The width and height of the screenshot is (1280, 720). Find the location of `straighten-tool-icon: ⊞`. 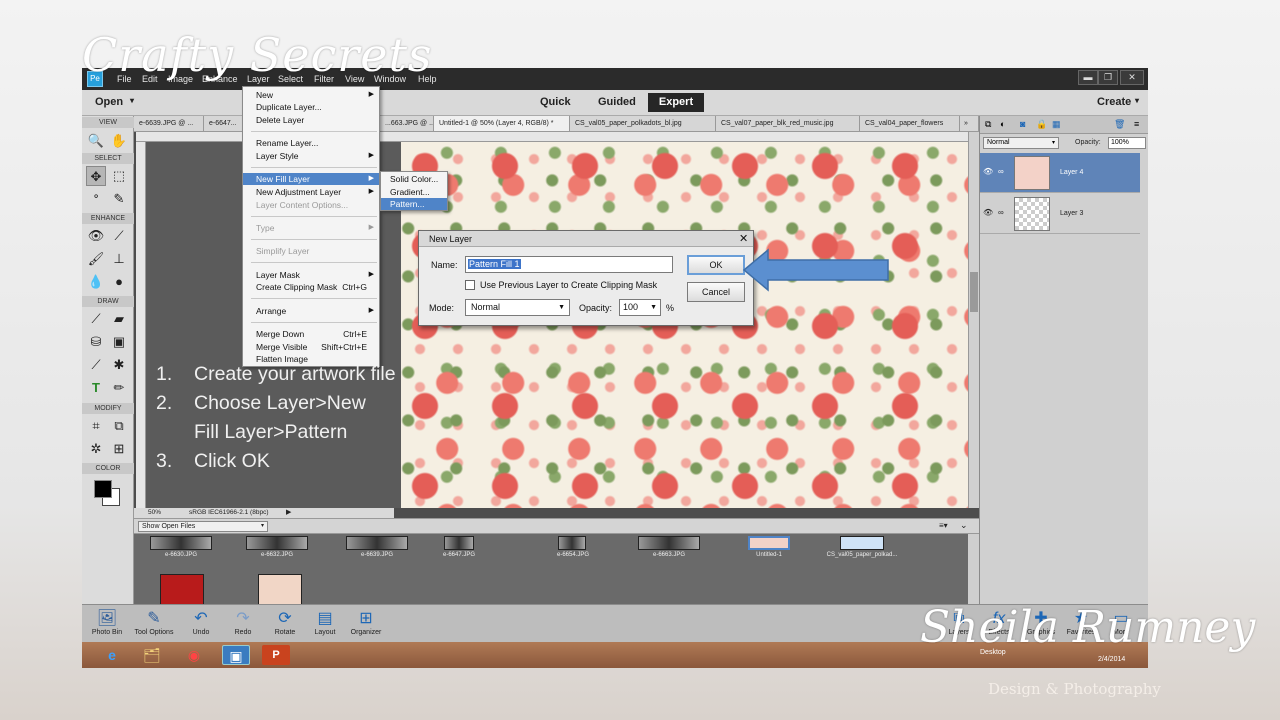

straighten-tool-icon: ⊞ is located at coordinates (119, 449).